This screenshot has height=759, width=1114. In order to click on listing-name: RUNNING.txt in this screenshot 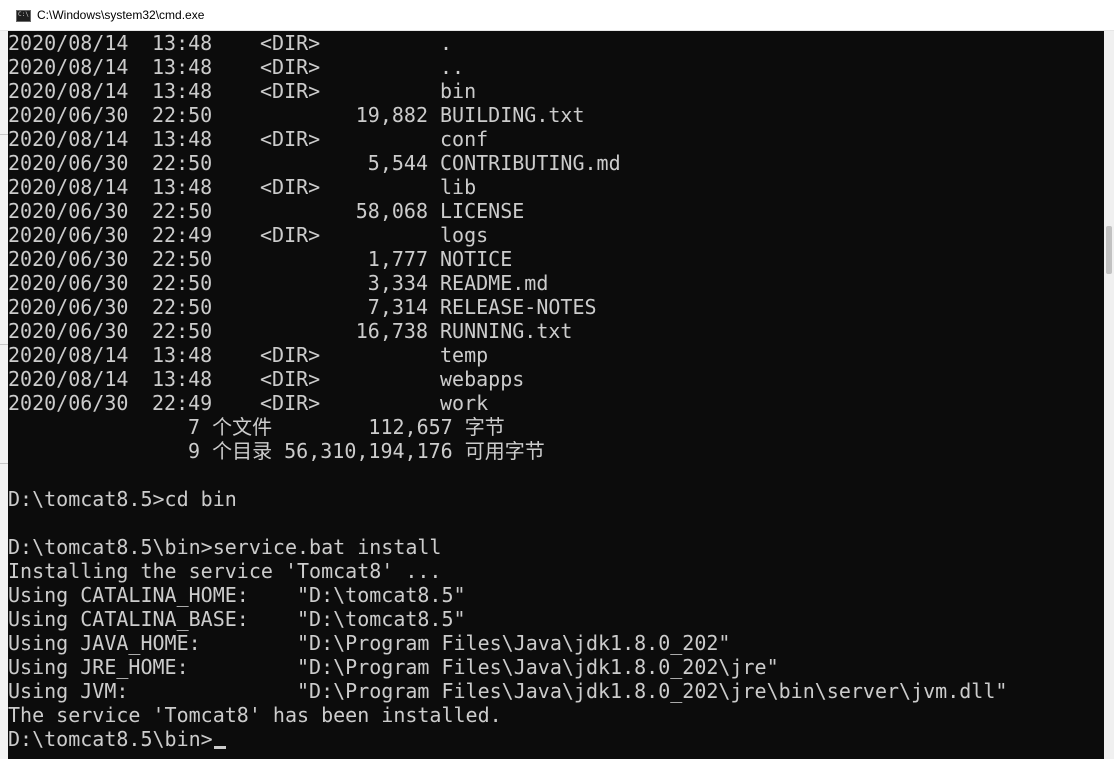, I will do `click(506, 331)`.